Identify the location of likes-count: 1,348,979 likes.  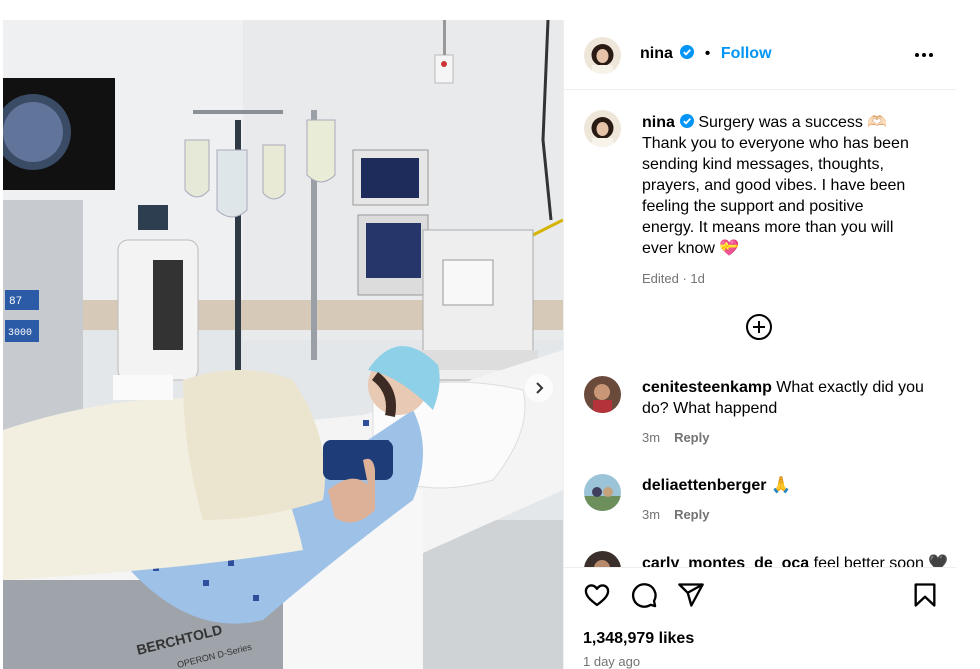
(638, 639).